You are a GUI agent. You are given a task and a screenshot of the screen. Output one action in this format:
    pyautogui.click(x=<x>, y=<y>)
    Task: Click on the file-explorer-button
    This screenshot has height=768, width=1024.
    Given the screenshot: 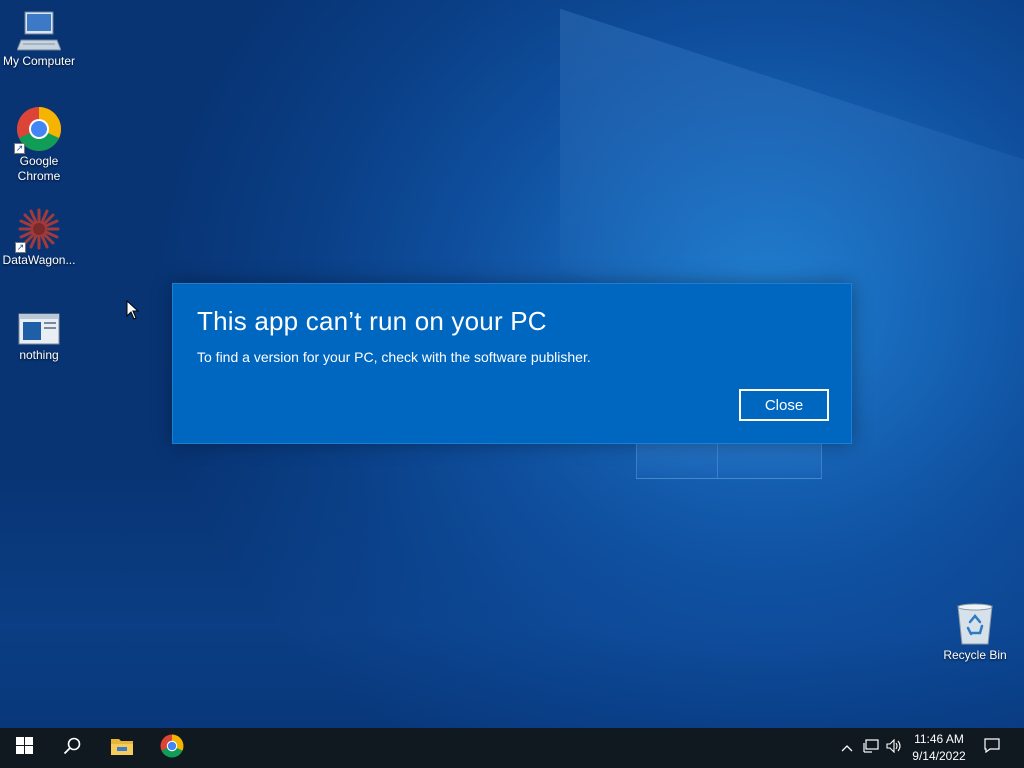 What is the action you would take?
    pyautogui.click(x=122, y=748)
    